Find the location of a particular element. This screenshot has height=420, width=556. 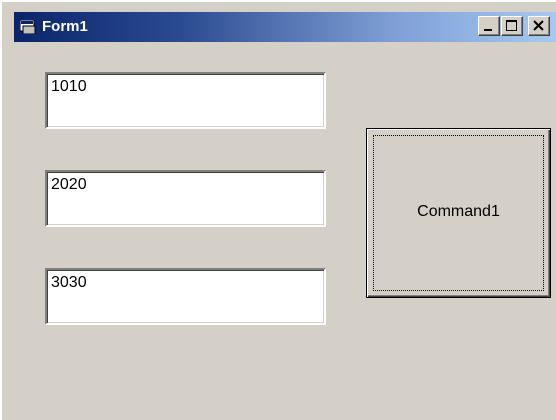

command1-button: Command1 is located at coordinates (458, 213).